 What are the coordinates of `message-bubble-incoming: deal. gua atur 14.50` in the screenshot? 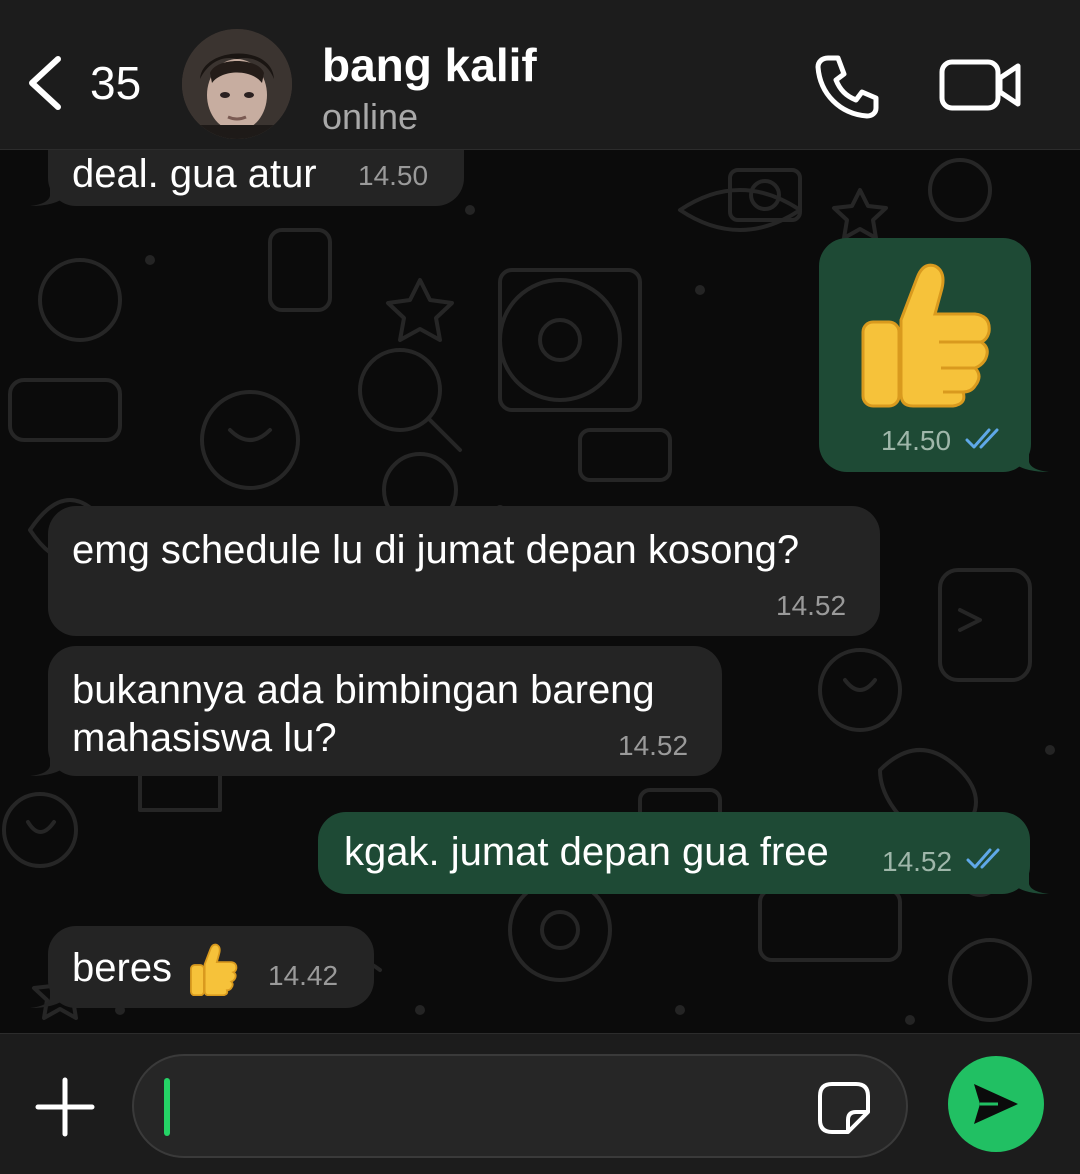 It's located at (256, 178).